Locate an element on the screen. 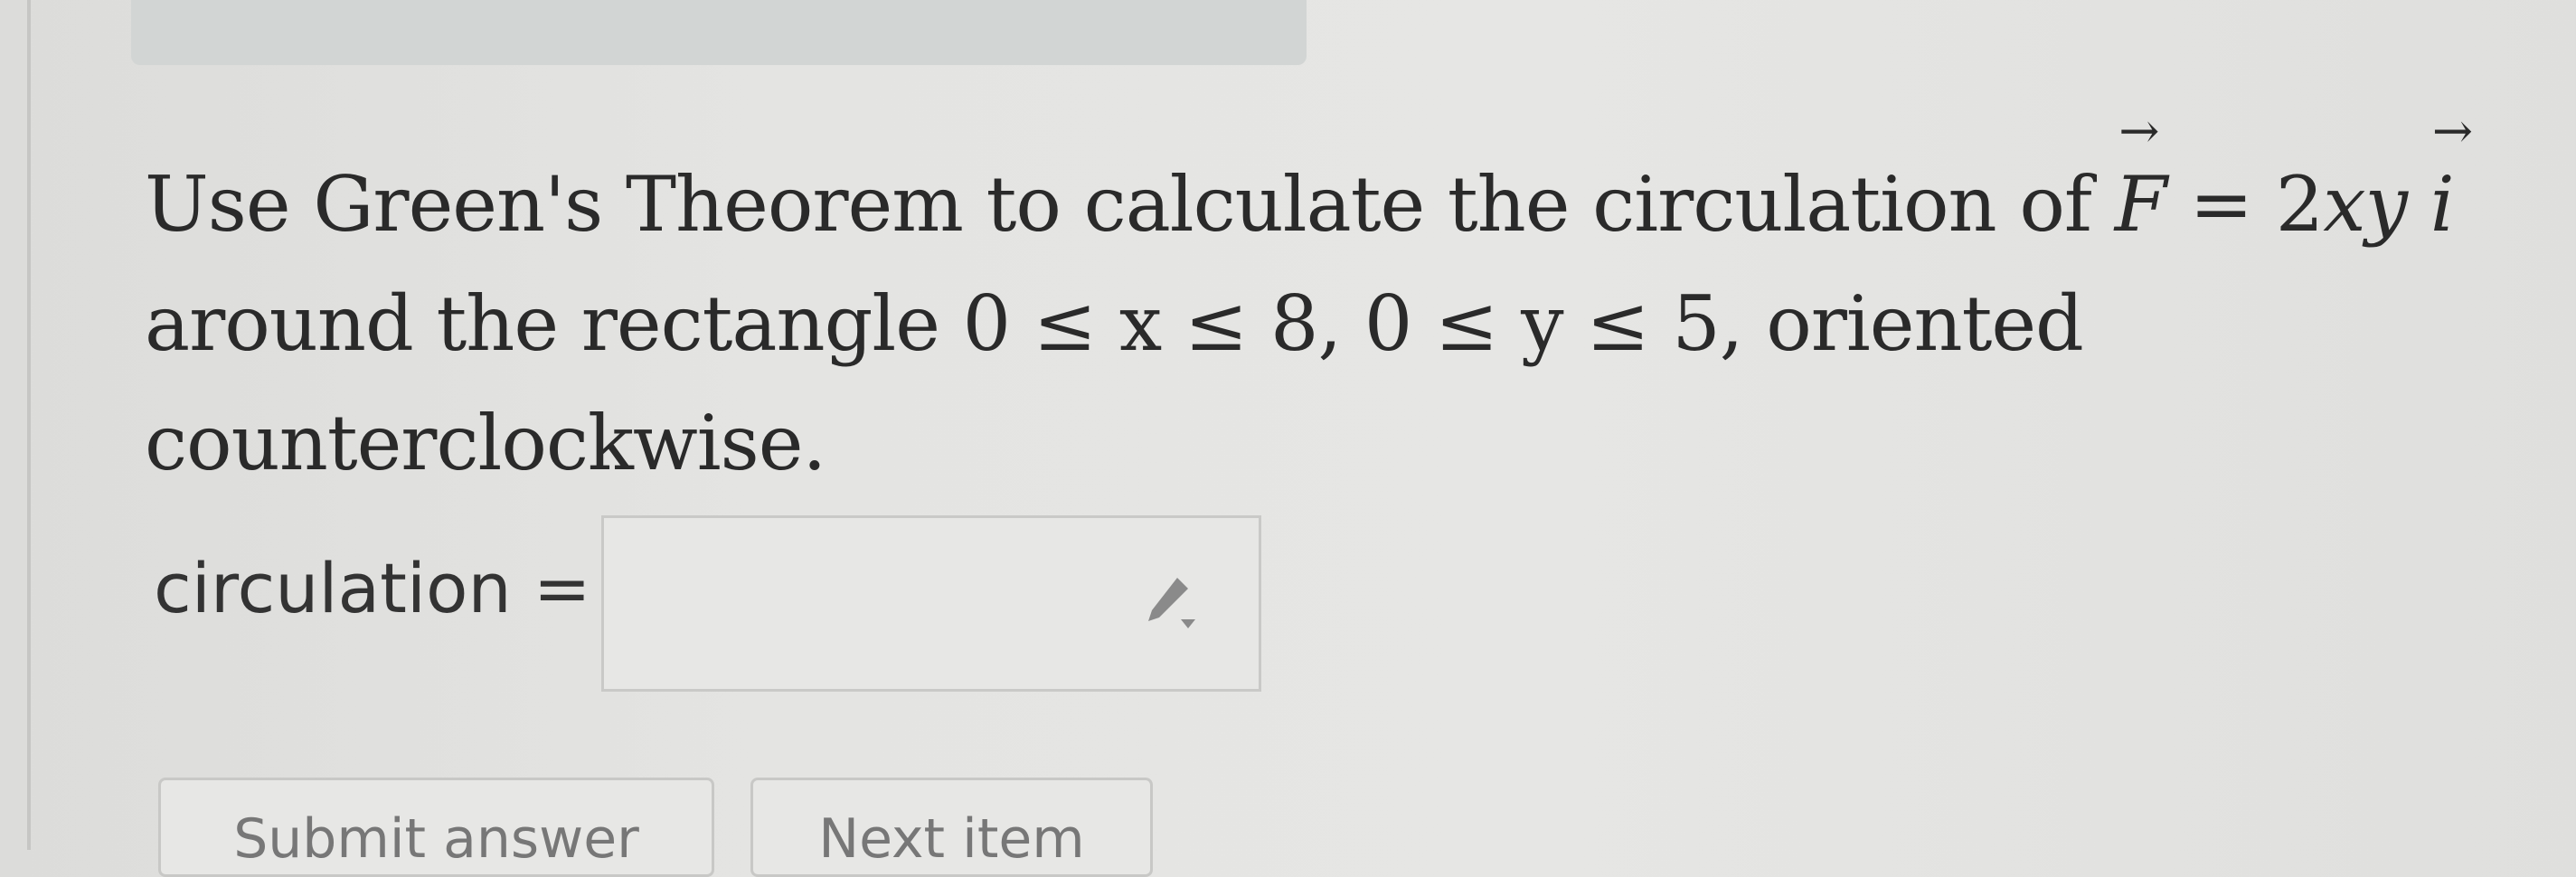 This screenshot has width=2576, height=877. next-button-label: Next item is located at coordinates (951, 839).